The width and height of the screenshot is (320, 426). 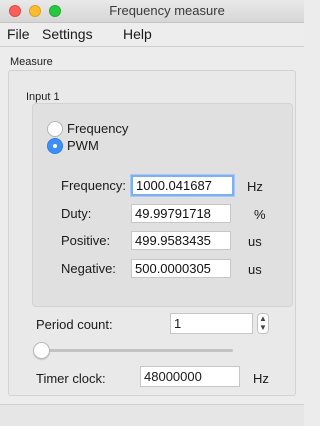 What do you see at coordinates (74, 324) in the screenshot?
I see `period-count-label: Period count:` at bounding box center [74, 324].